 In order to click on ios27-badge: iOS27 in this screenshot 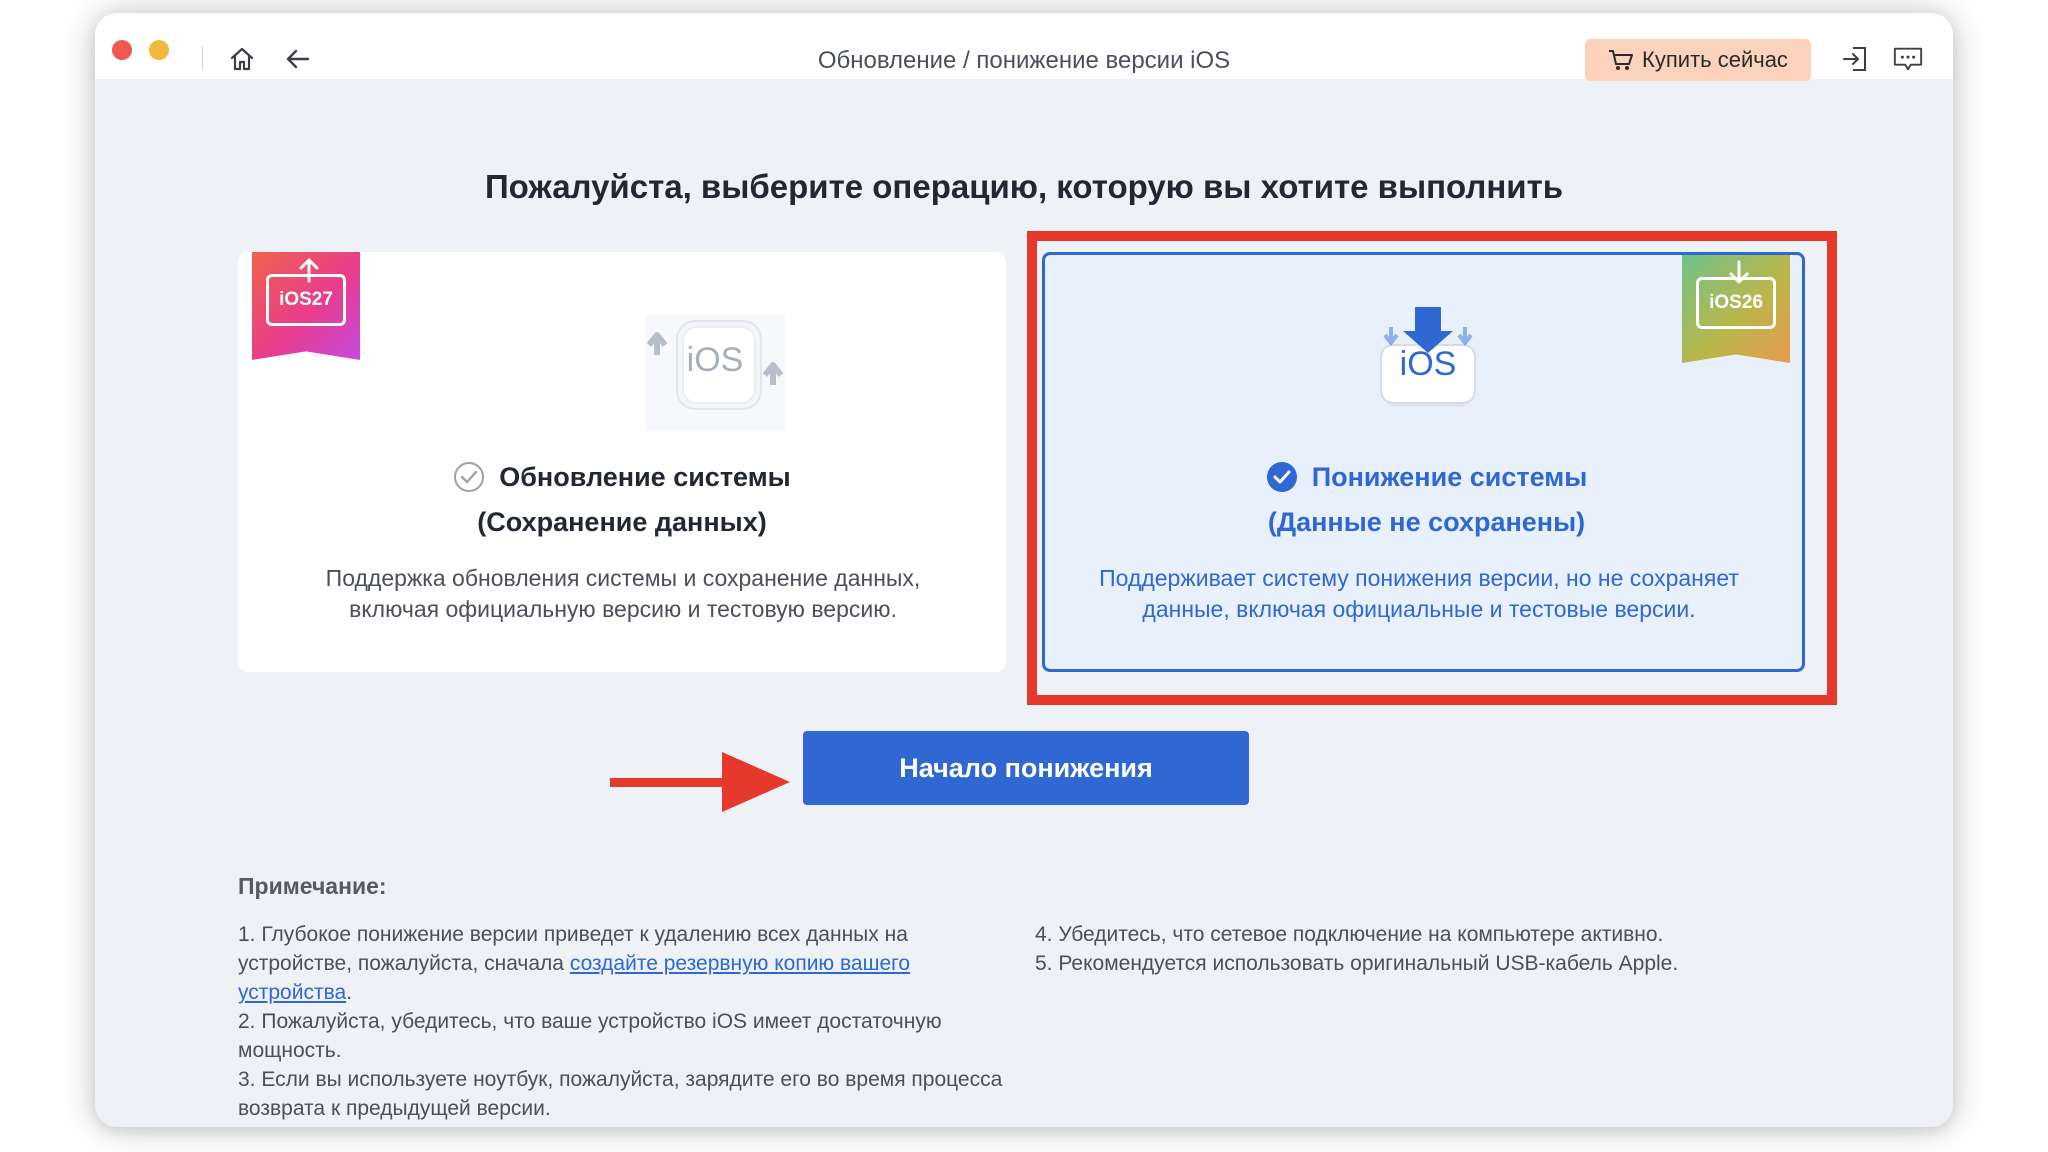, I will do `click(306, 306)`.